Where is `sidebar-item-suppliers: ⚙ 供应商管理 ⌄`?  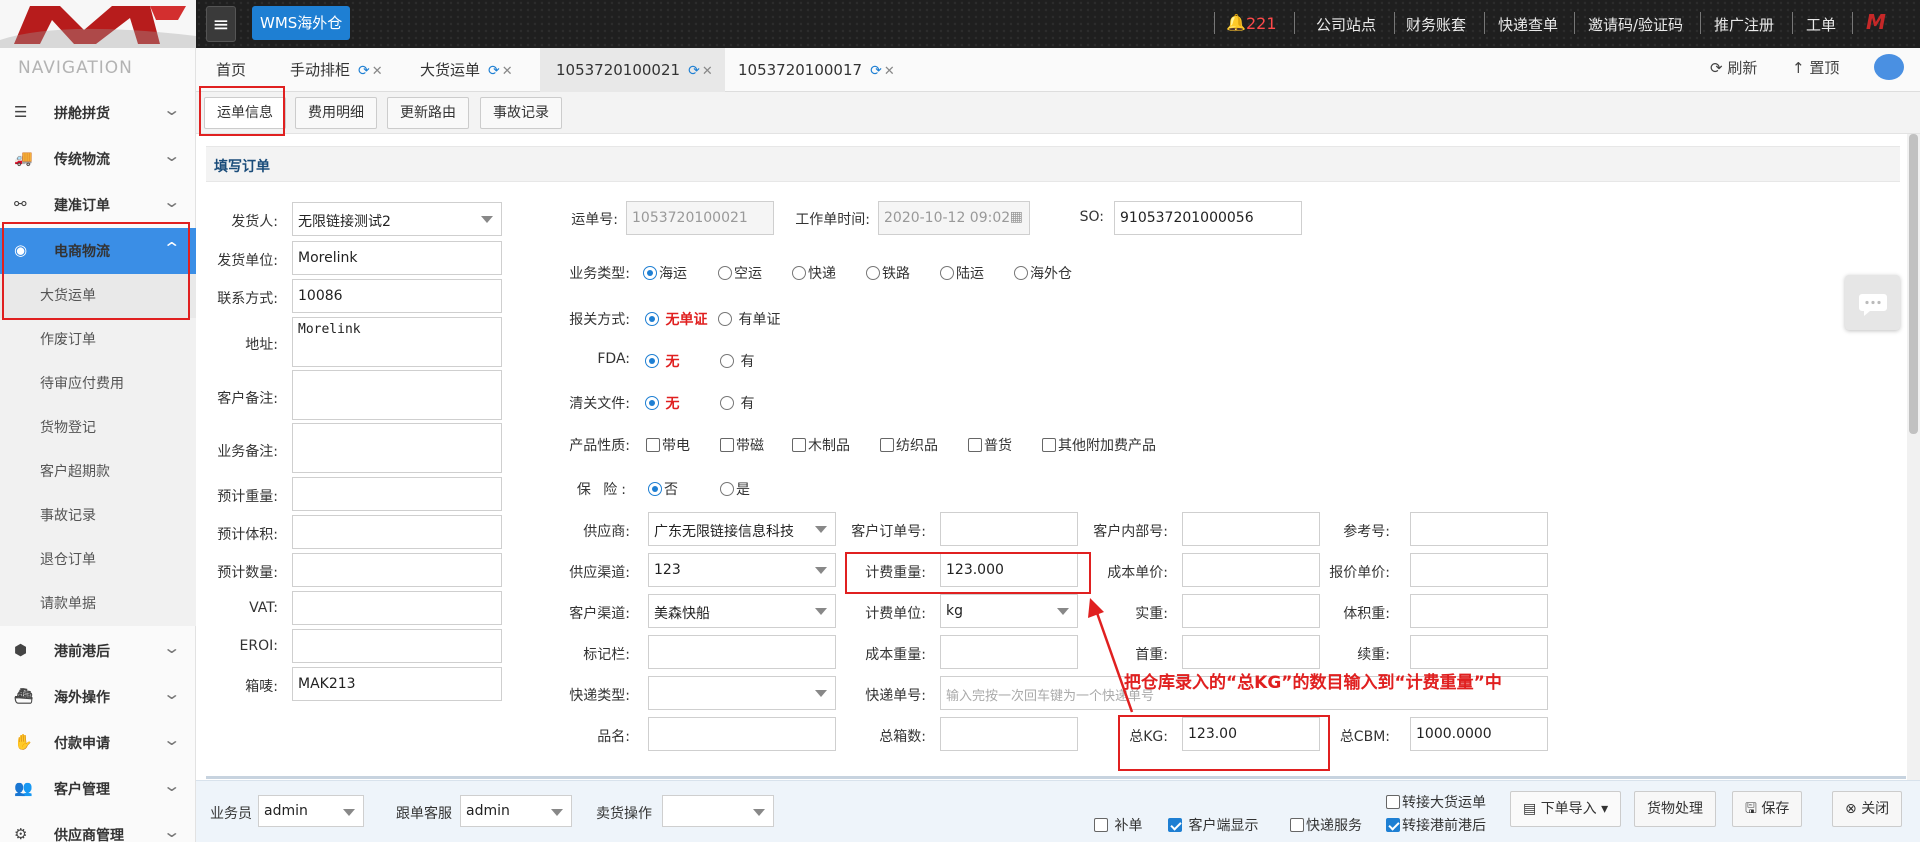 sidebar-item-suppliers: ⚙ 供应商管理 ⌄ is located at coordinates (98, 827).